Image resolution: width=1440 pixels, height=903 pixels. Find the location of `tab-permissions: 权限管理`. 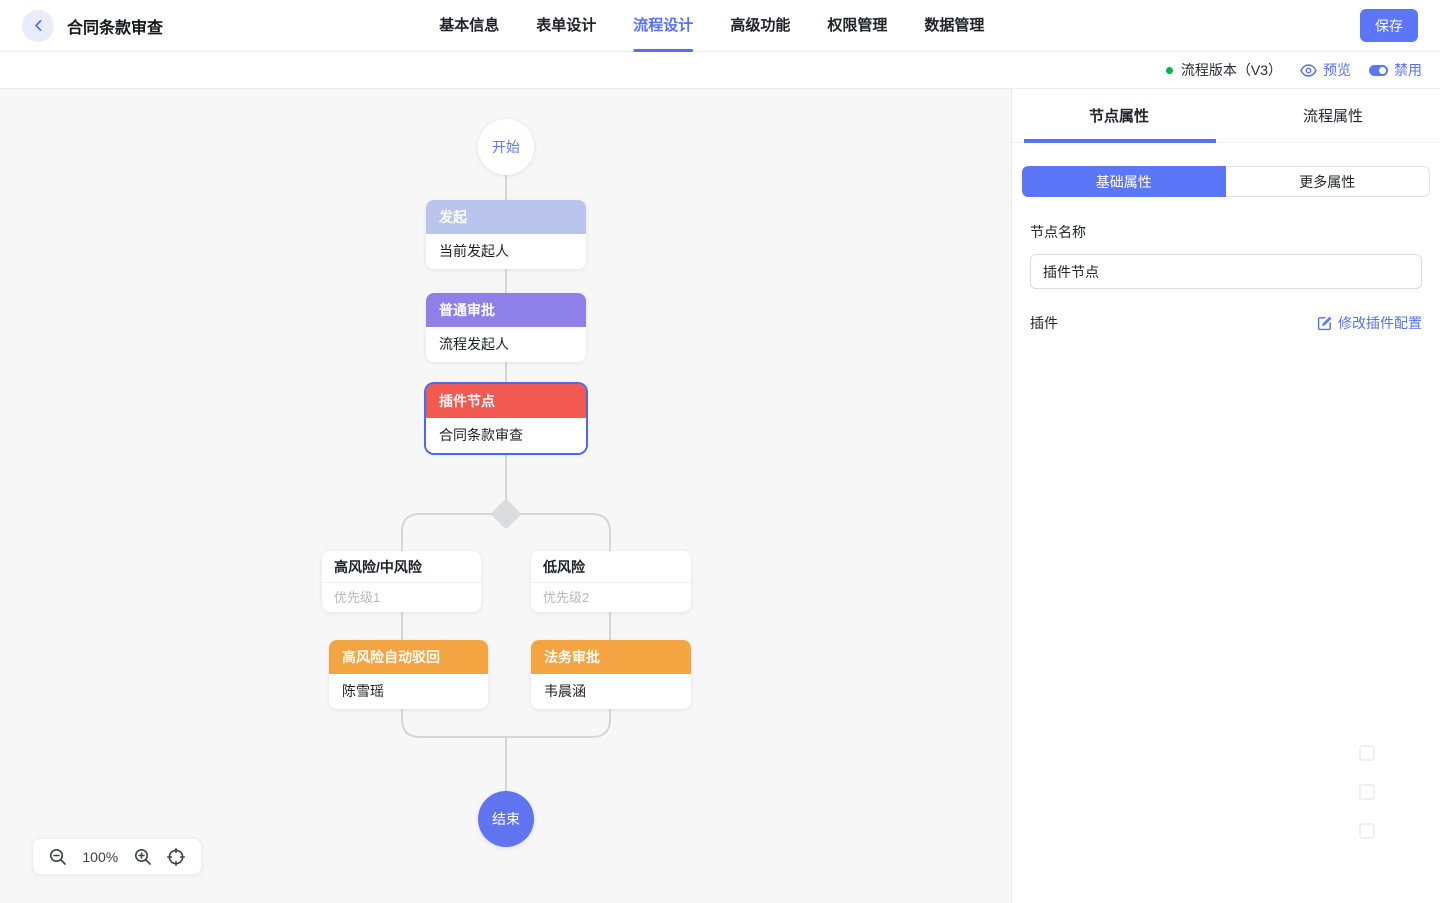

tab-permissions: 权限管理 is located at coordinates (857, 26).